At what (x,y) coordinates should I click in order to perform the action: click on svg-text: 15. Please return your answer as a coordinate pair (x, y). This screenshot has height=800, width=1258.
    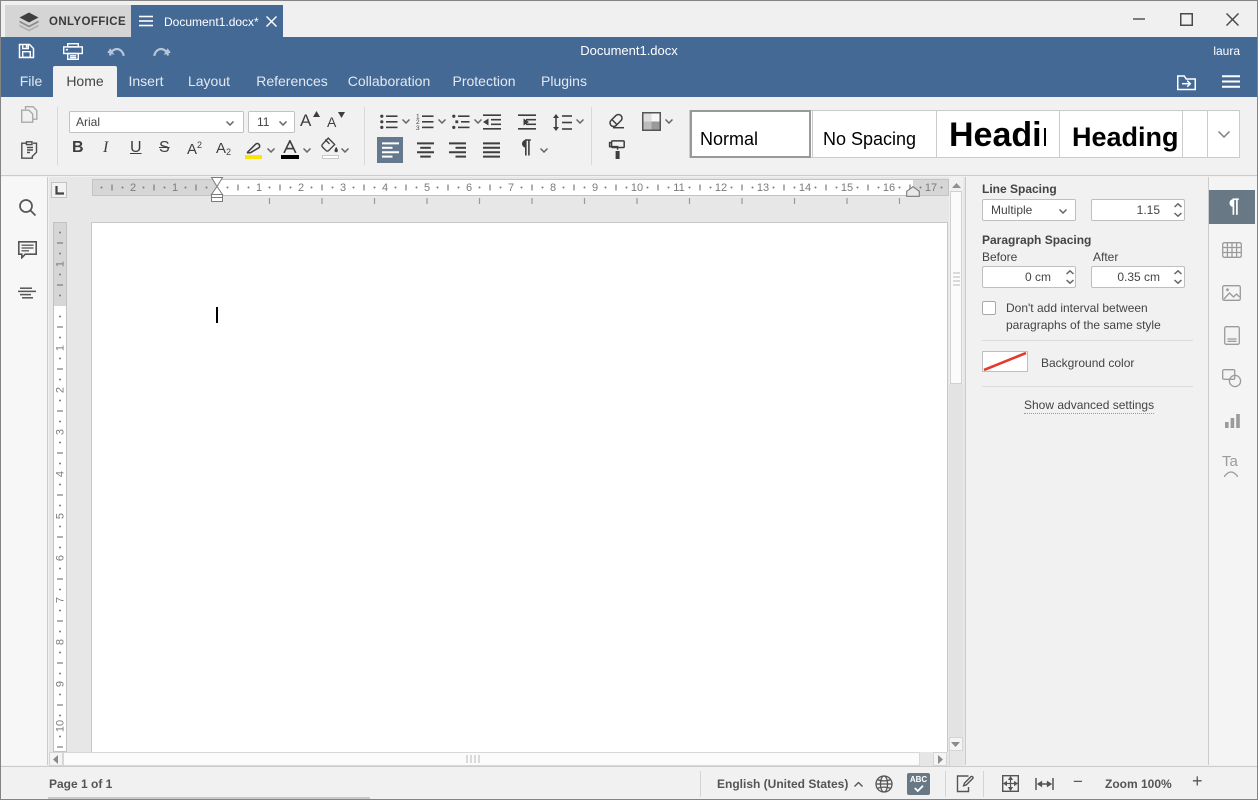
    Looking at the image, I should click on (847, 188).